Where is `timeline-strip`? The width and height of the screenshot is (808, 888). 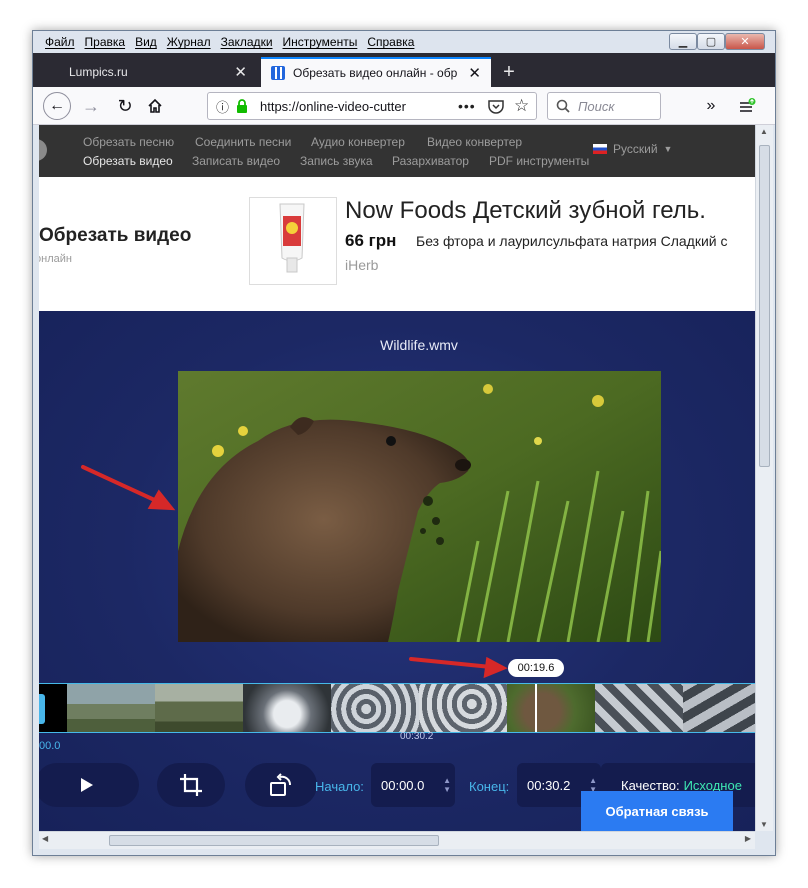
timeline-strip is located at coordinates (397, 708).